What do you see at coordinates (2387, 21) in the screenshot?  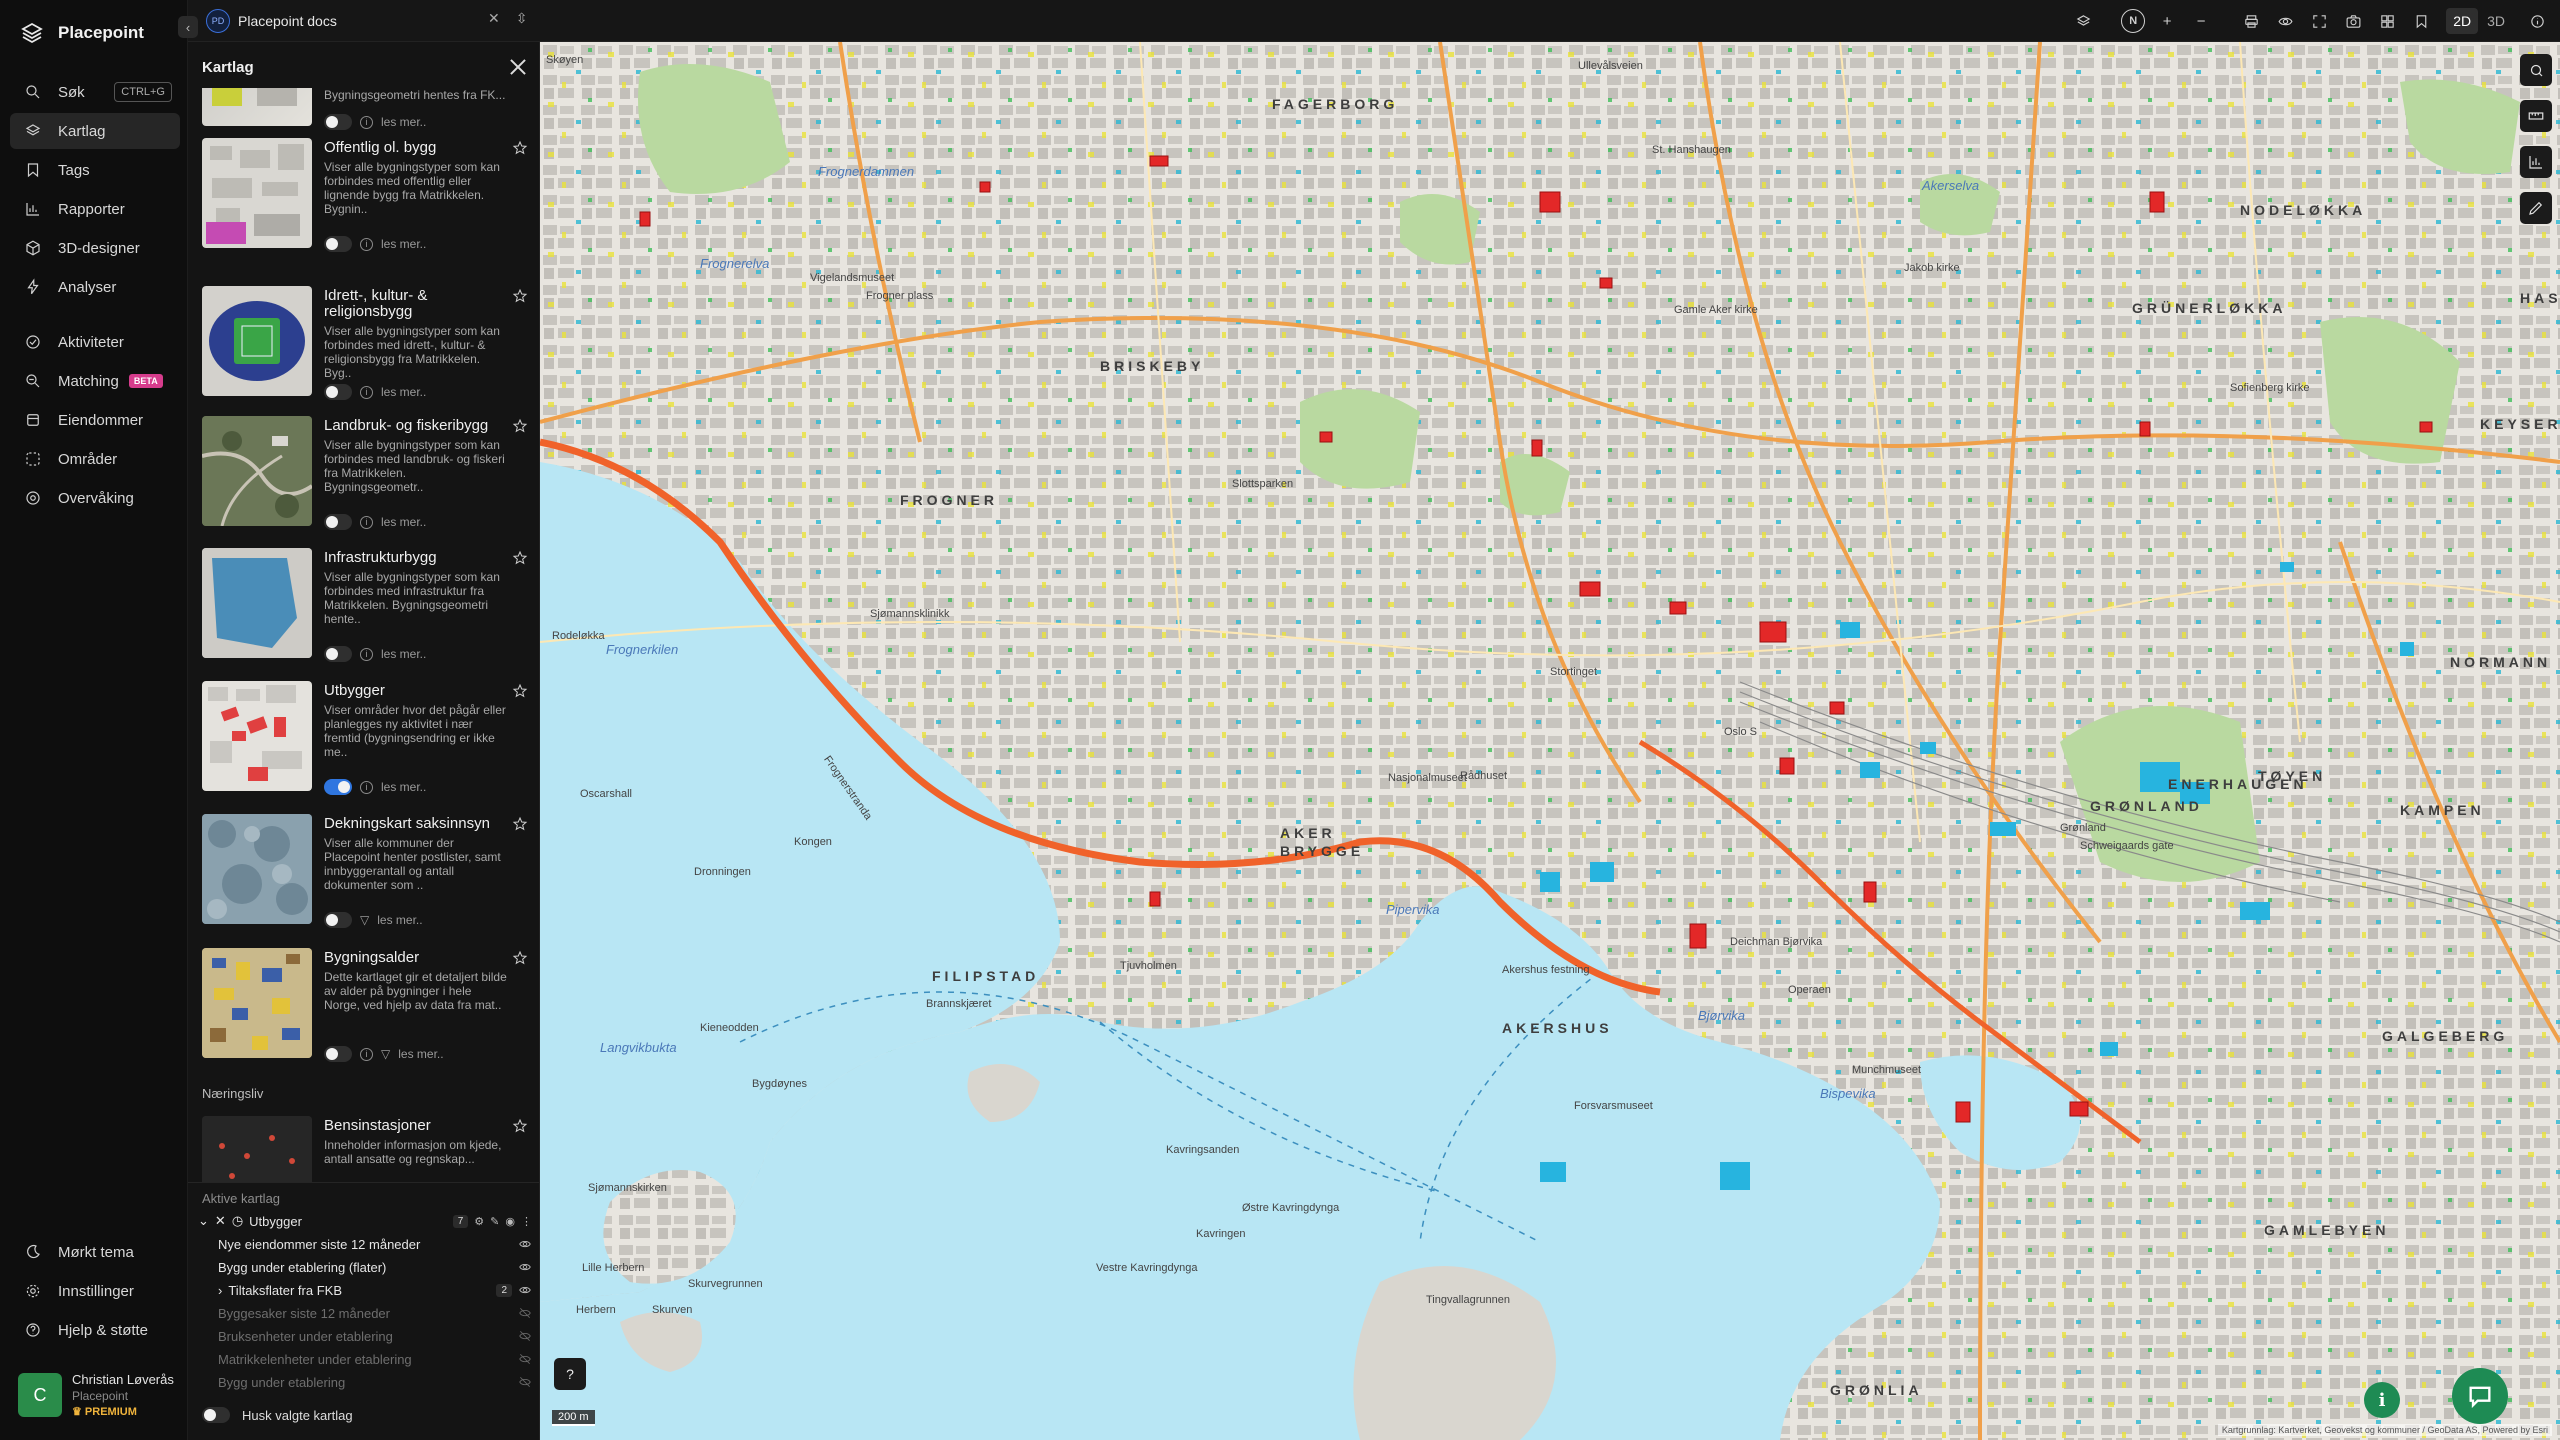 I see `grid-button` at bounding box center [2387, 21].